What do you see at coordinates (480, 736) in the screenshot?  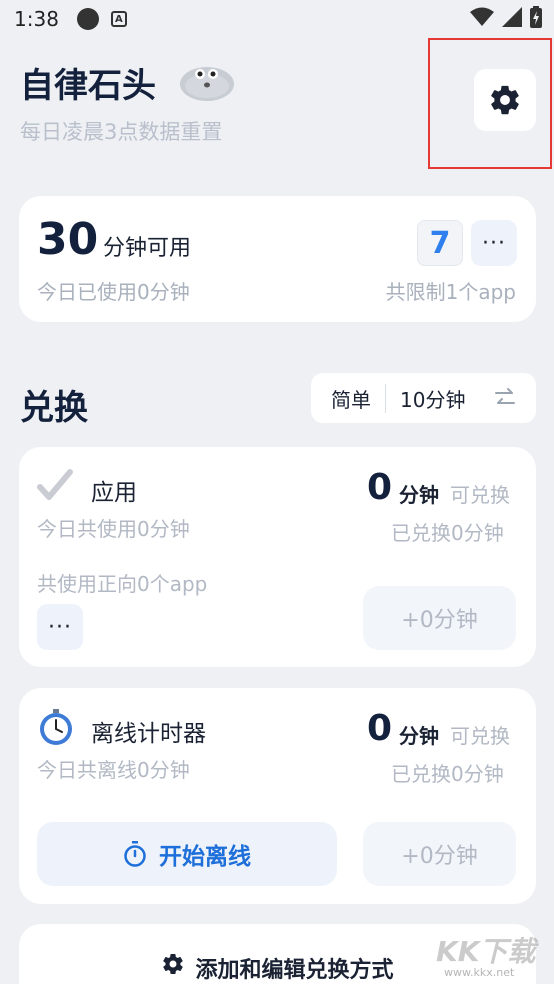 I see `offline-exchangeable-label: 可兑换` at bounding box center [480, 736].